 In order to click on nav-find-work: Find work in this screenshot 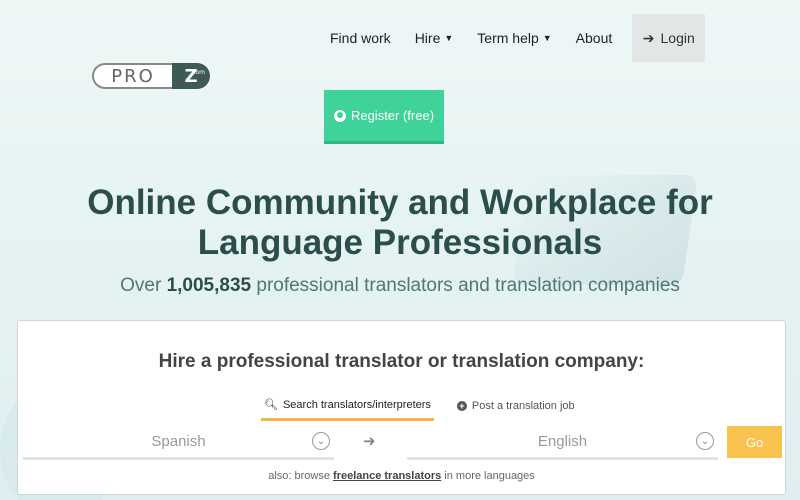, I will do `click(360, 38)`.